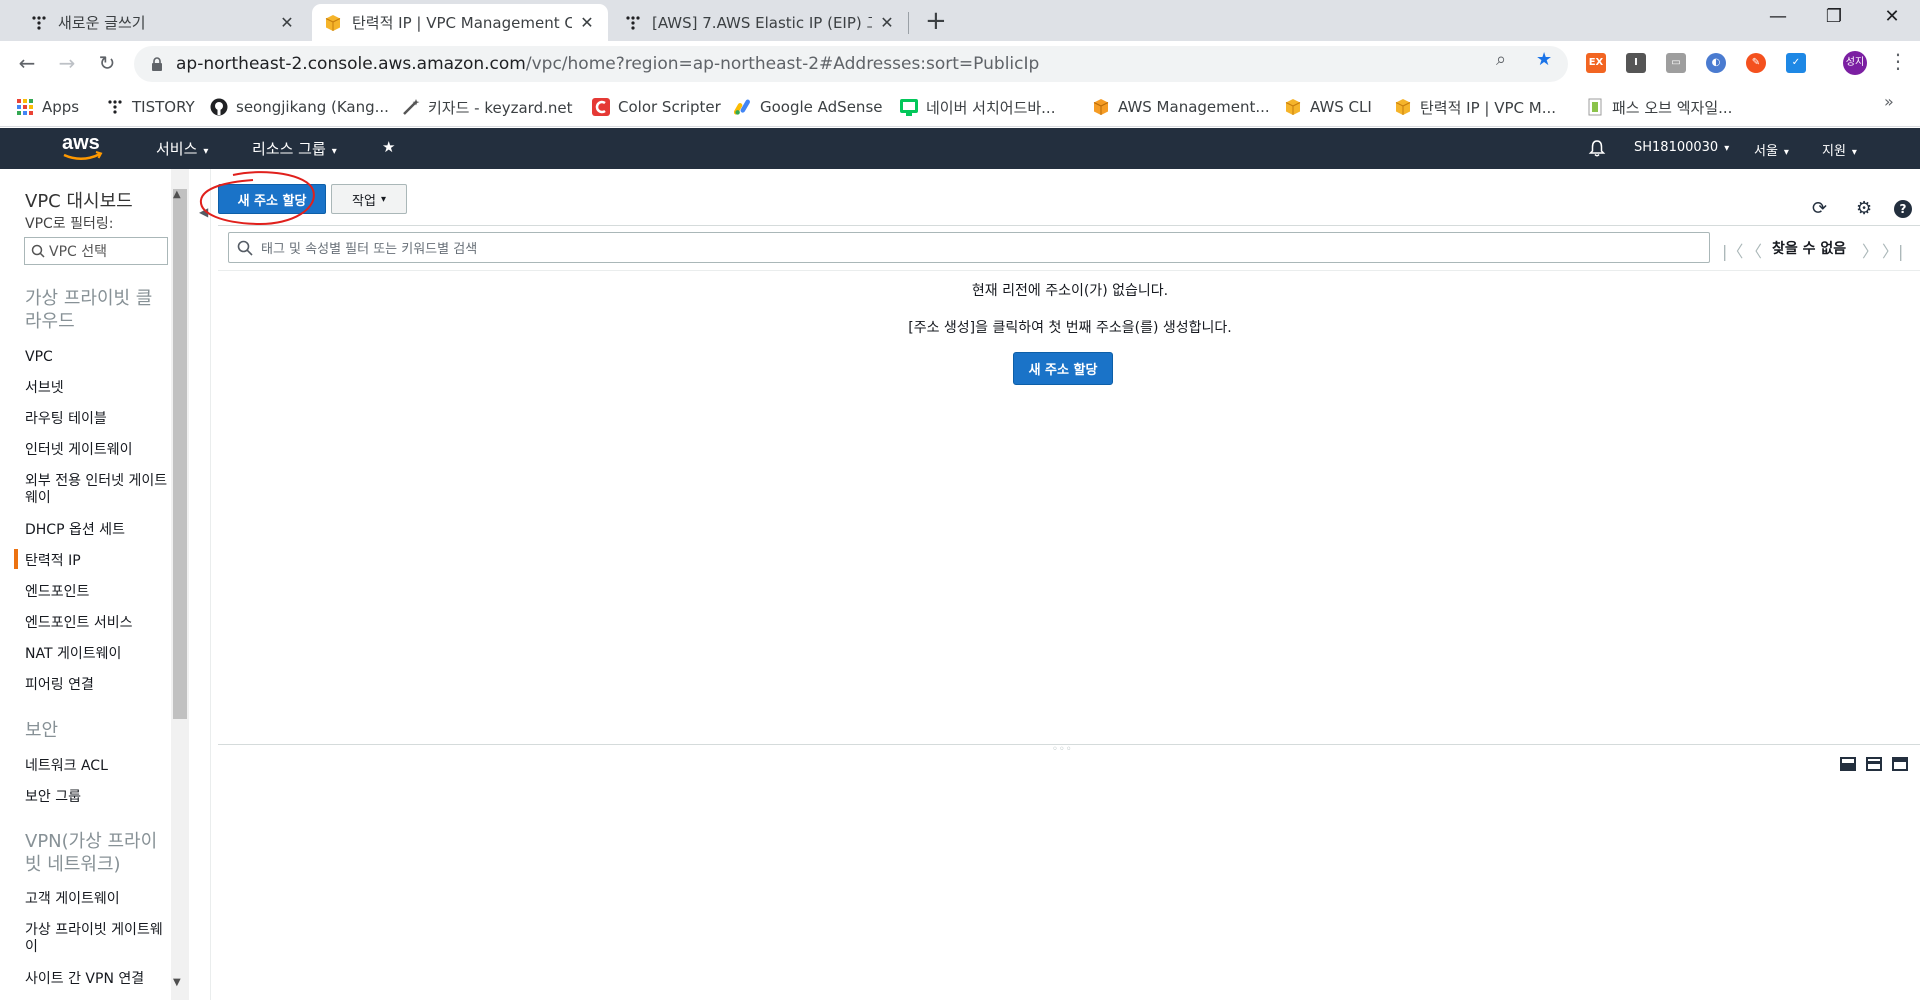 The height and width of the screenshot is (1000, 1920). I want to click on services-menu: 서비스 ▾, so click(182, 148).